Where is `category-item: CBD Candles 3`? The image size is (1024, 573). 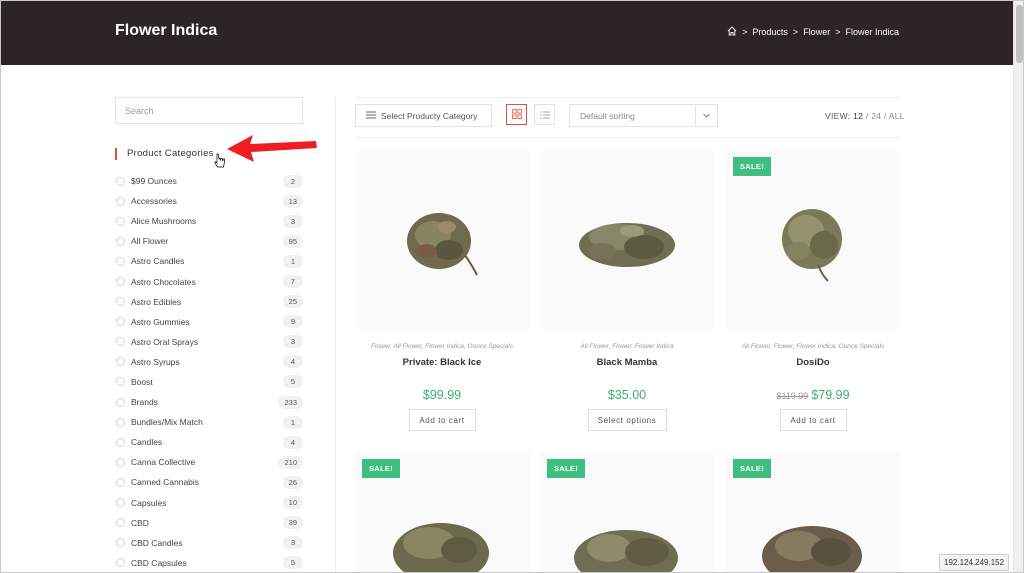 category-item: CBD Candles 3 is located at coordinates (209, 543).